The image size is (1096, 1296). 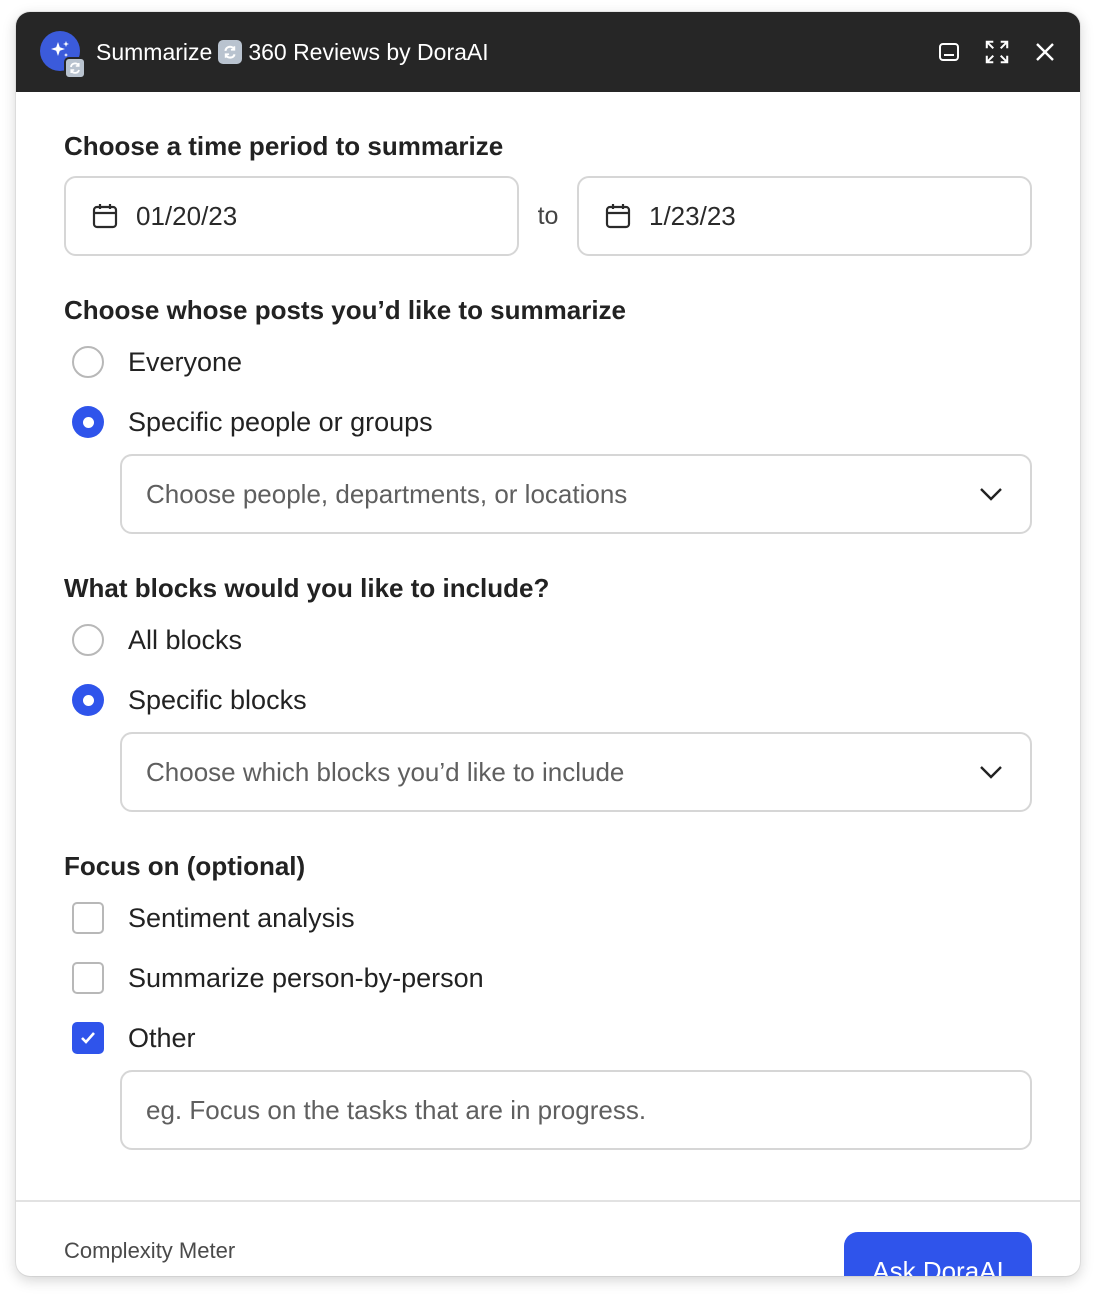 I want to click on checkmark-icon, so click(x=88, y=1038).